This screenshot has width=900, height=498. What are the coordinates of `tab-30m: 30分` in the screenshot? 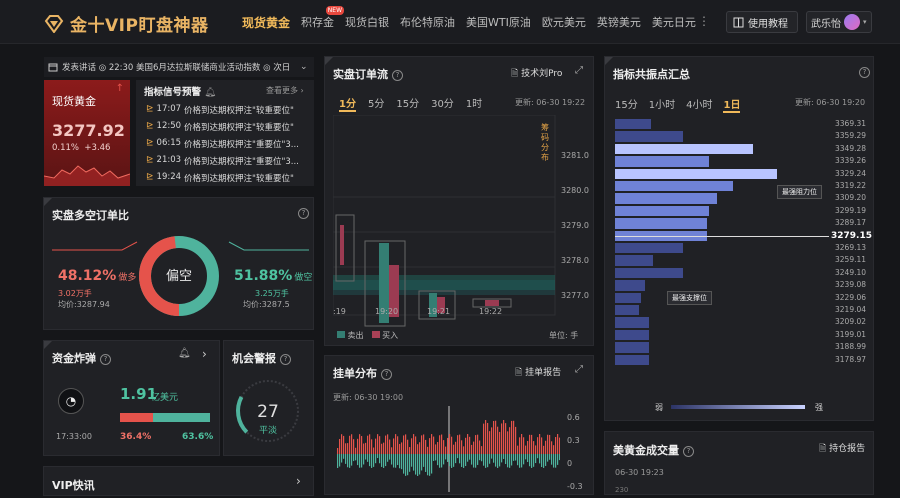 It's located at (442, 103).